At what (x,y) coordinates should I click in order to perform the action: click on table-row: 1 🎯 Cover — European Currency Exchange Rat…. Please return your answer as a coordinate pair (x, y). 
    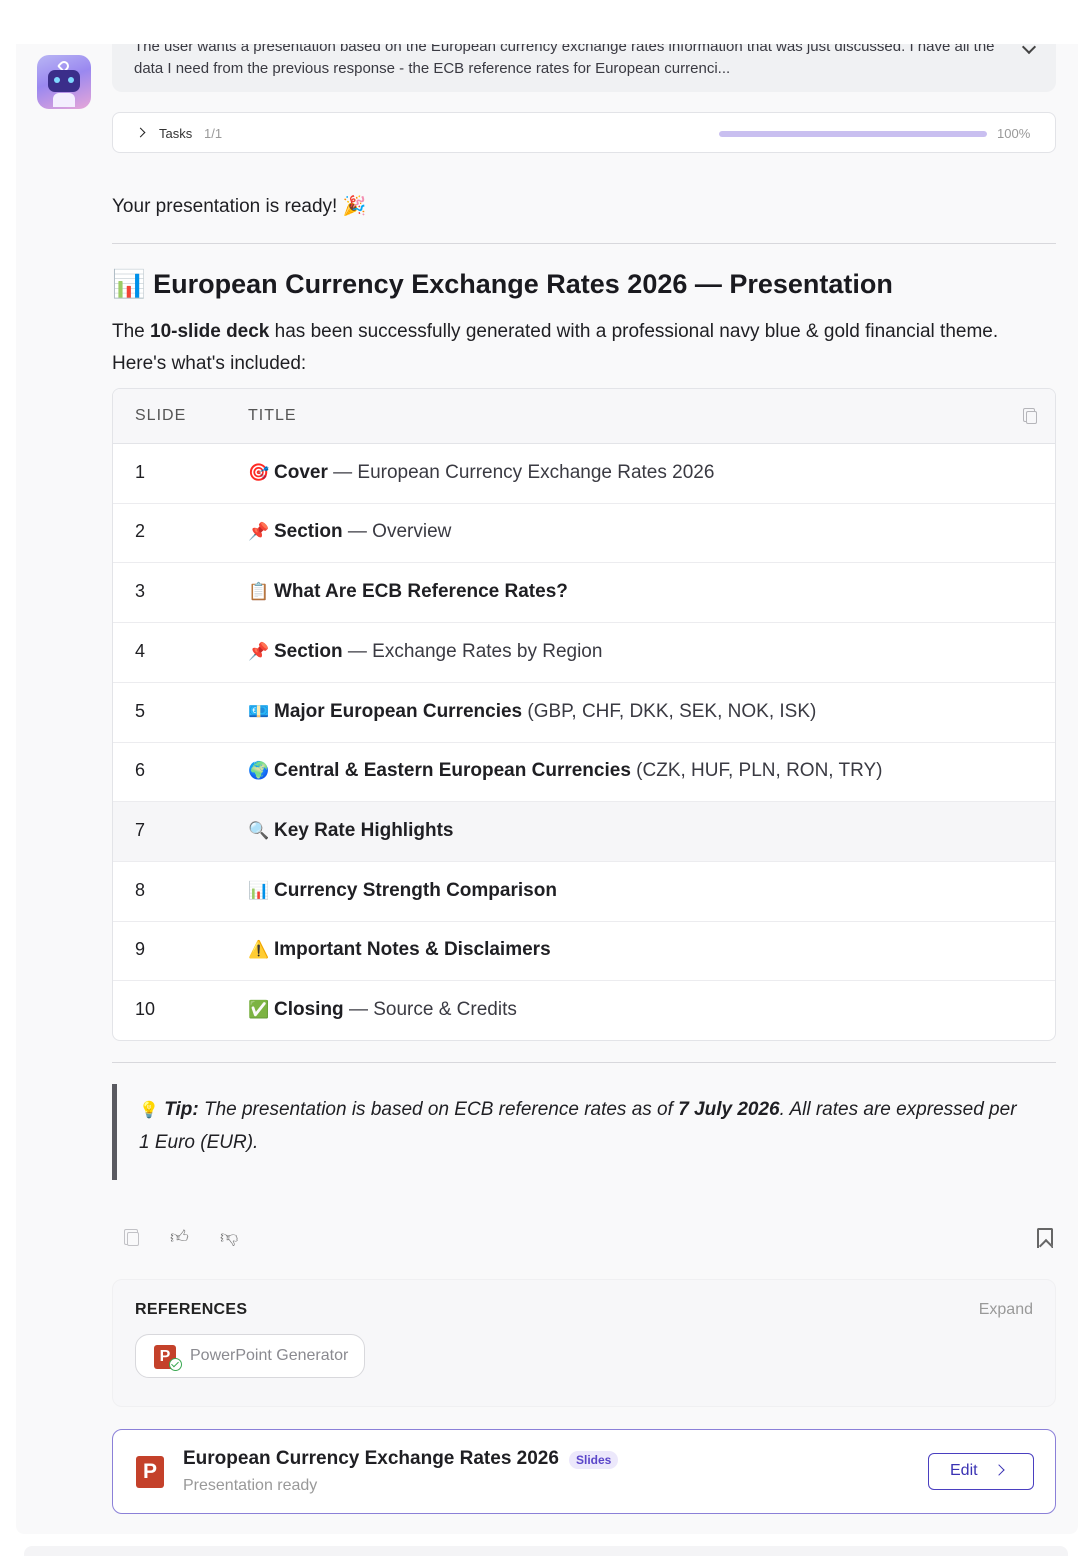
    Looking at the image, I should click on (584, 474).